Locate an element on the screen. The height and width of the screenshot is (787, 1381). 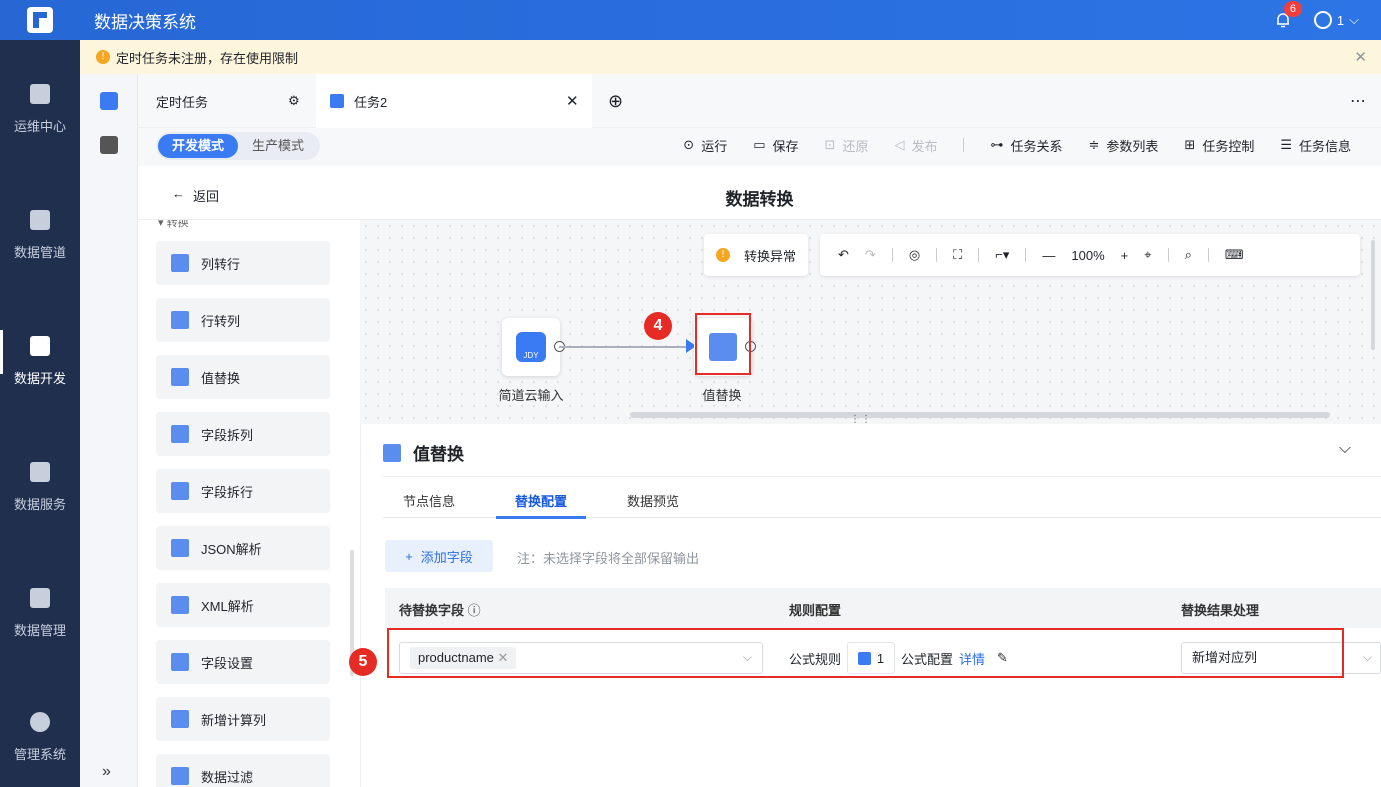
palette-item-xml-parse: XML解析 is located at coordinates (243, 605).